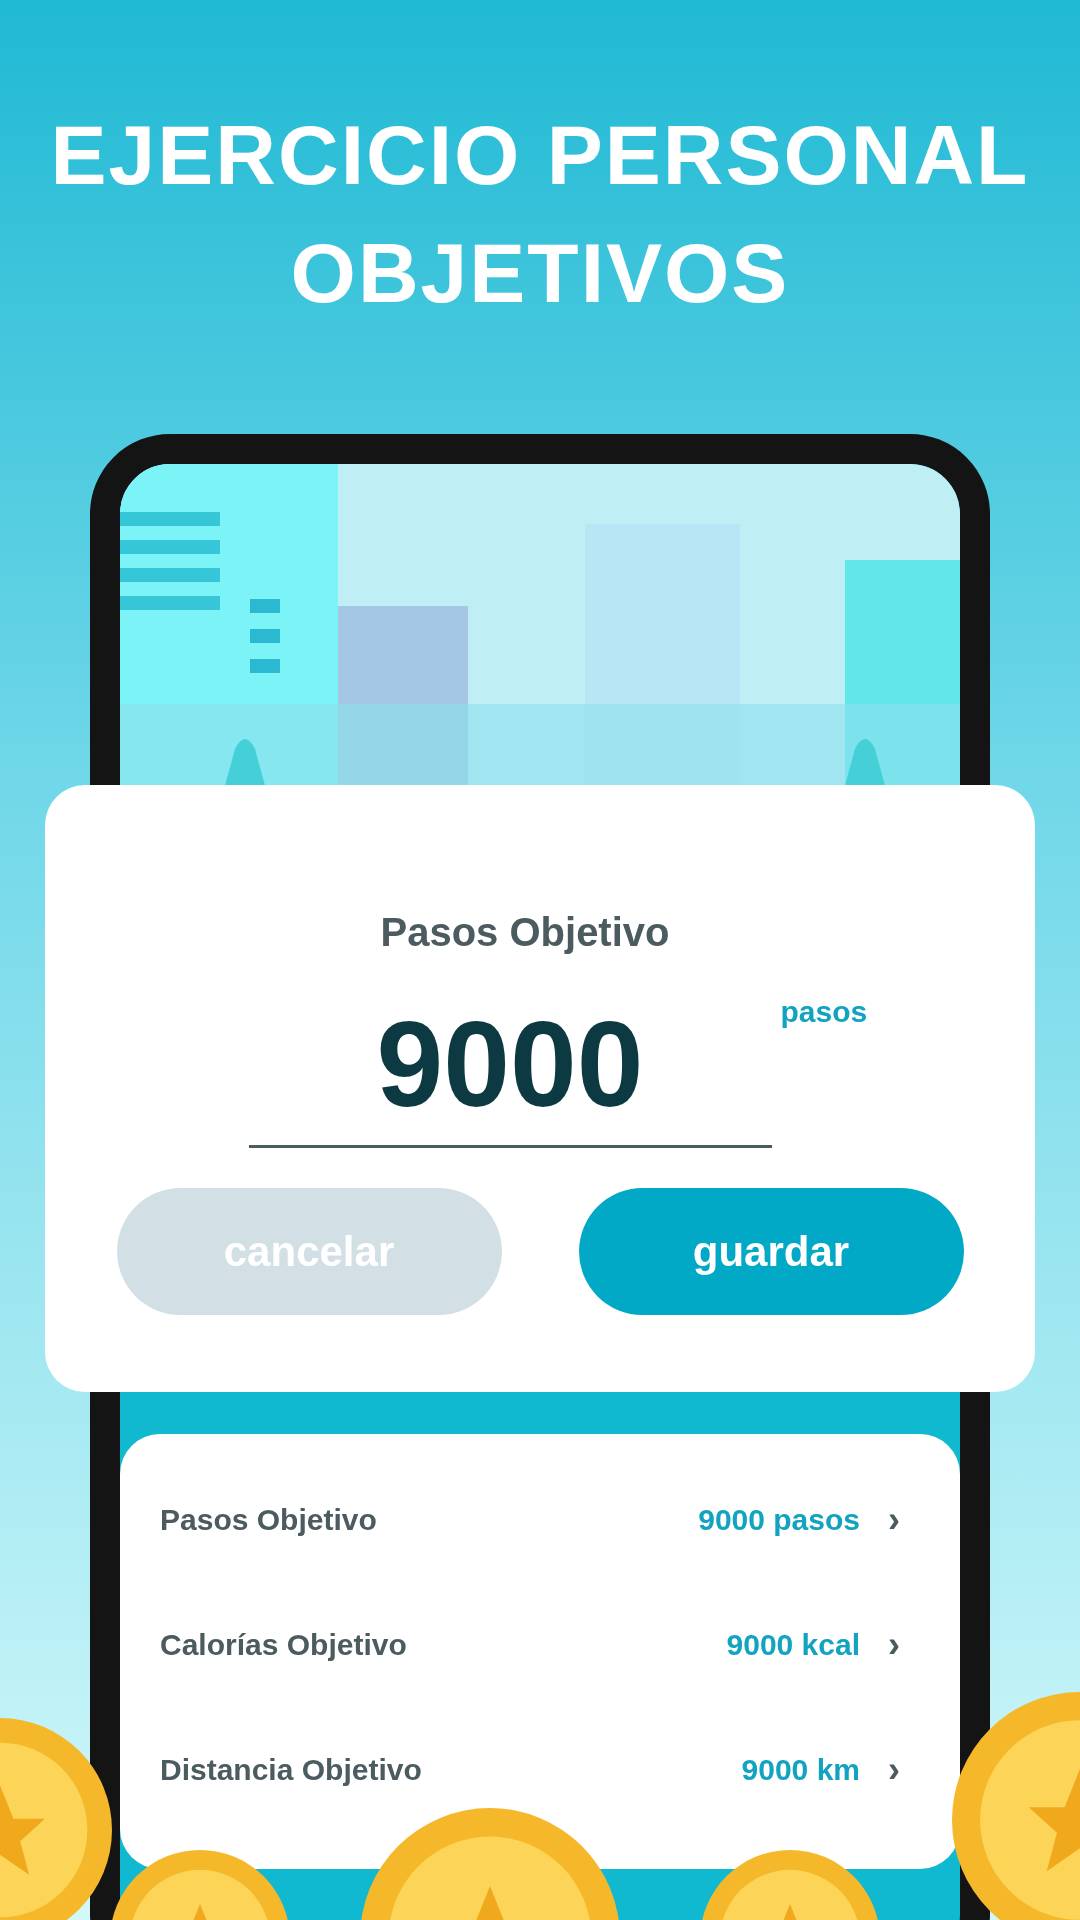  What do you see at coordinates (824, 1012) in the screenshot?
I see `unit-label: pasos` at bounding box center [824, 1012].